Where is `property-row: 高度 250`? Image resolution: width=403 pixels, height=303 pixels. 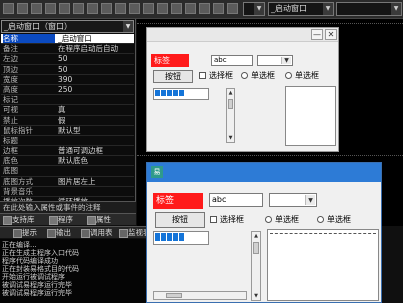
property-row: 高度 250 is located at coordinates (67, 90).